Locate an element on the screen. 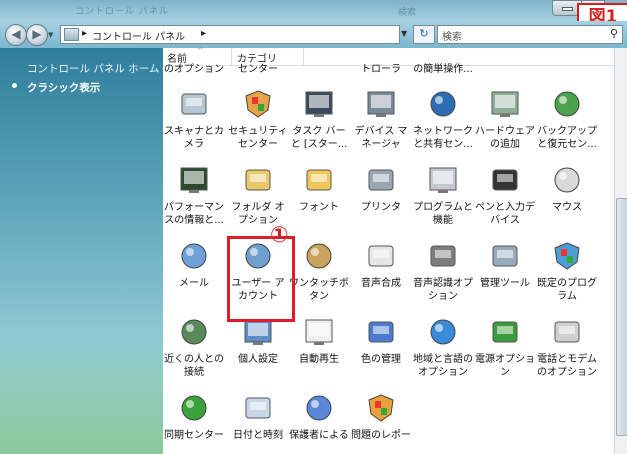 Image resolution: width=627 pixels, height=454 pixels. forward-button: ▶ is located at coordinates (37, 35).